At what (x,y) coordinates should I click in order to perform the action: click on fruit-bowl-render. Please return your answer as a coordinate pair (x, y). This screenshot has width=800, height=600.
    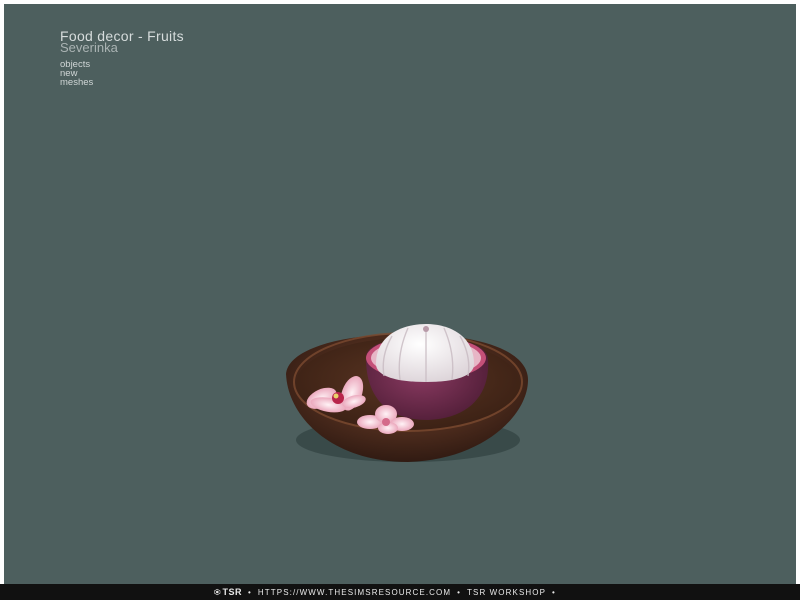
    Looking at the image, I should click on (407, 393).